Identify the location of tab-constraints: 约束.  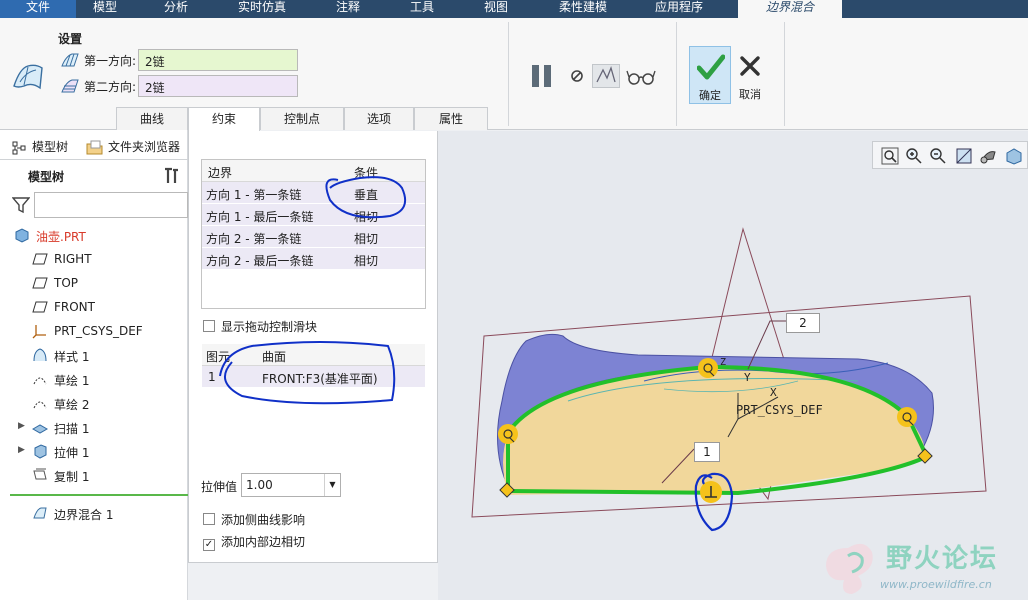
(224, 119).